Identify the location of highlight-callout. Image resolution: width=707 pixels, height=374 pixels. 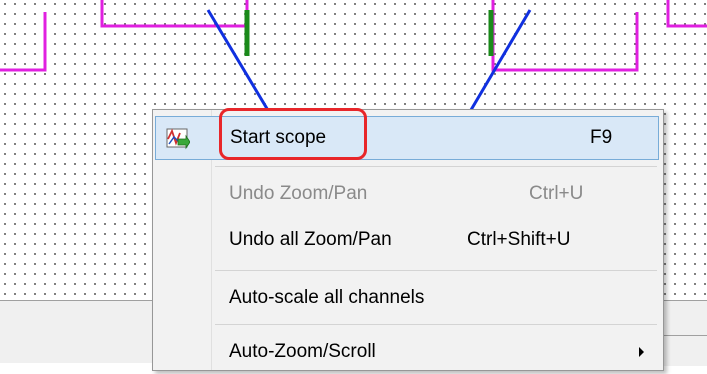
(293, 134).